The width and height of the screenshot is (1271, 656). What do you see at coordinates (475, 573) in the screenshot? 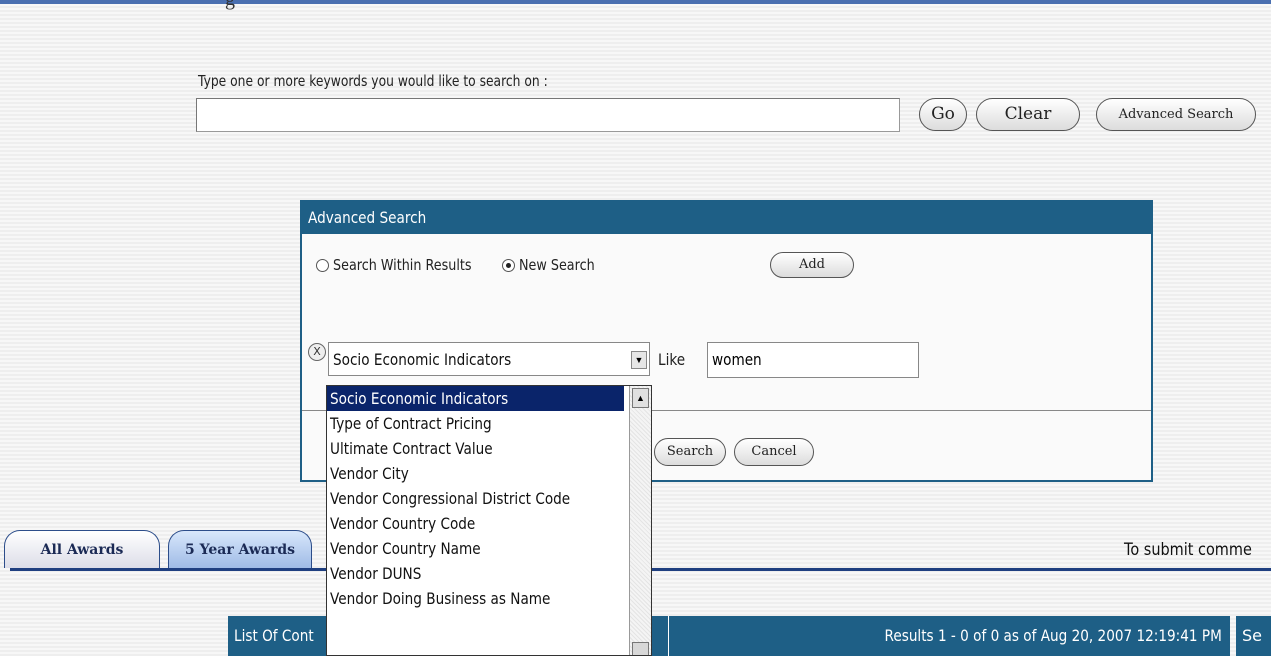
I see `dropdown-option: Vendor DUNS` at bounding box center [475, 573].